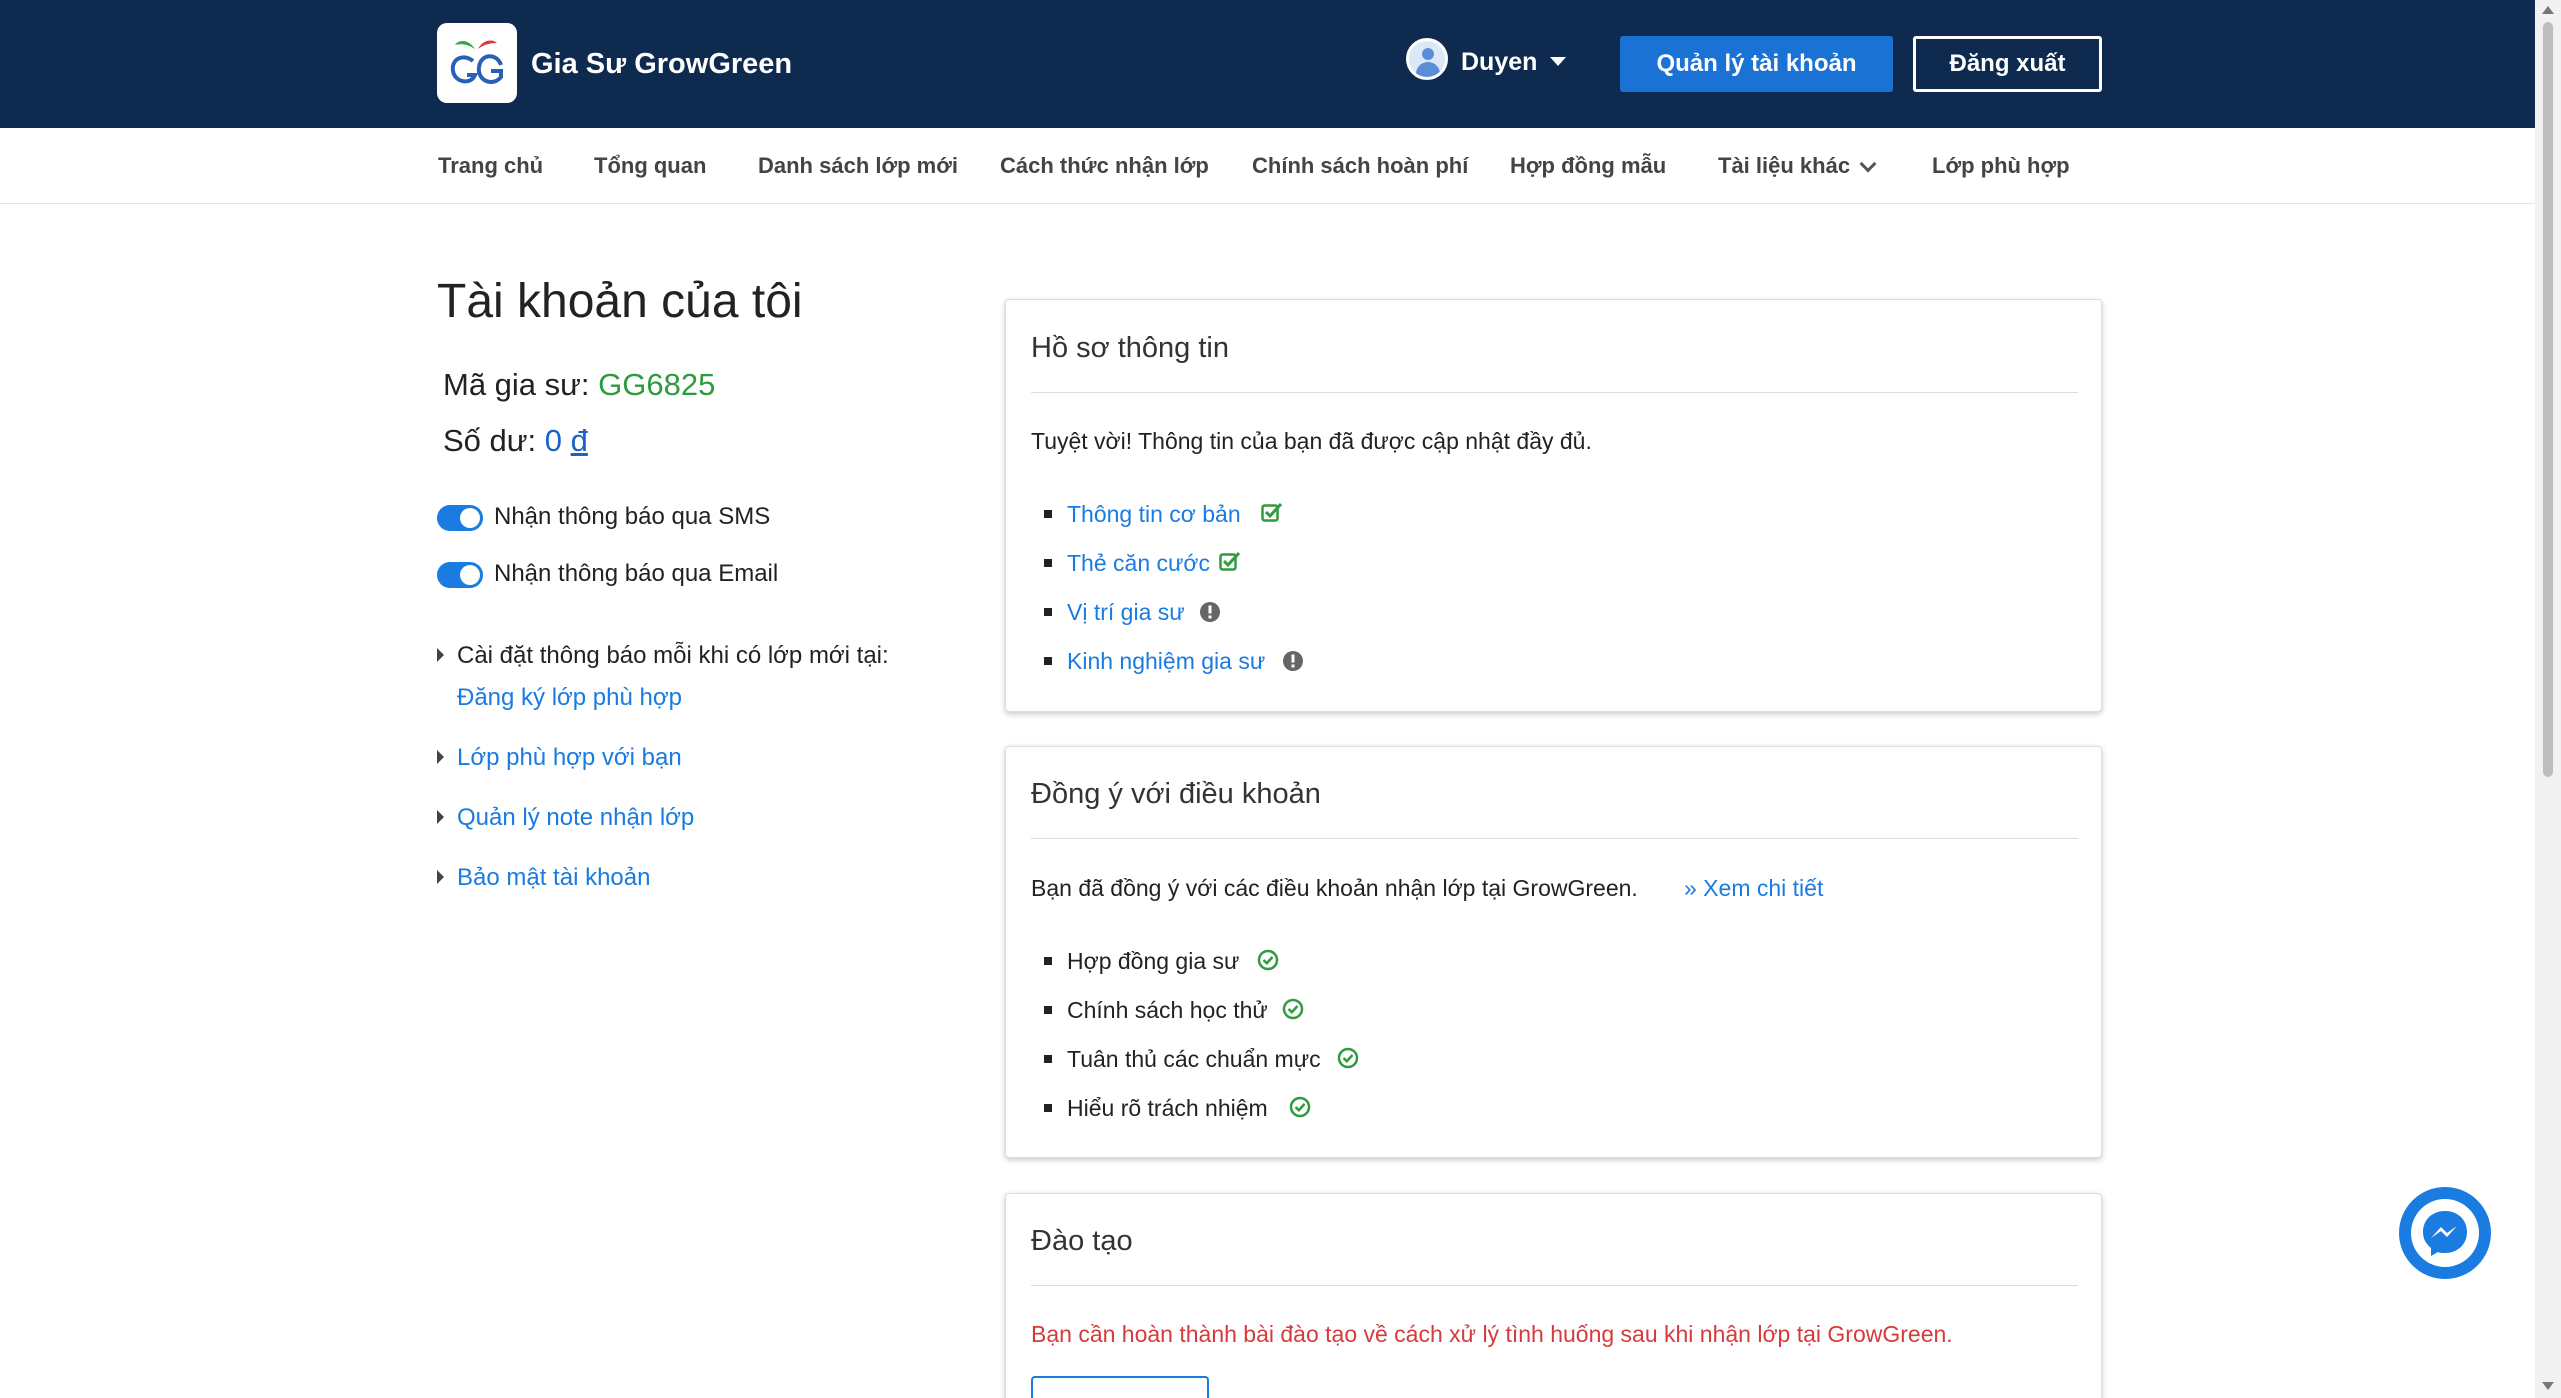 This screenshot has height=1398, width=2561. Describe the element at coordinates (1499, 62) in the screenshot. I see `user-menu-name: Duyen` at that location.